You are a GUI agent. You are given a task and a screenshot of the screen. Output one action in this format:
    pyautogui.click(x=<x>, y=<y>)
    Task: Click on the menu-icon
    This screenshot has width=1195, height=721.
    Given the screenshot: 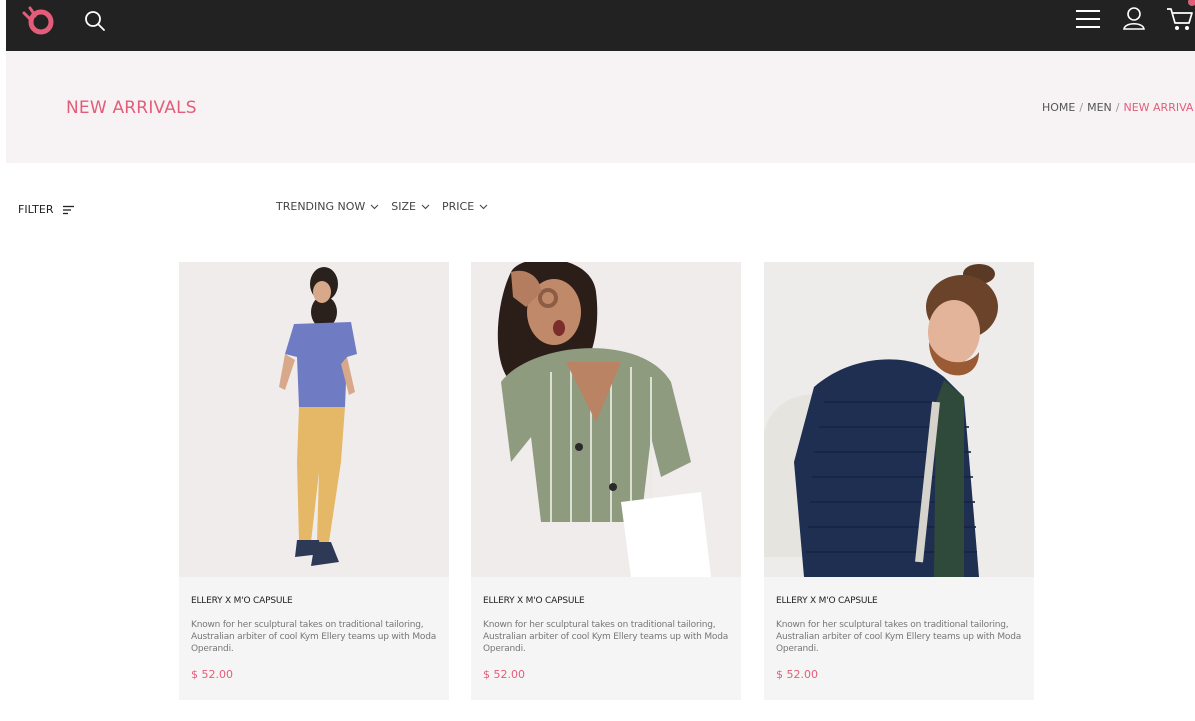 What is the action you would take?
    pyautogui.click(x=1088, y=19)
    